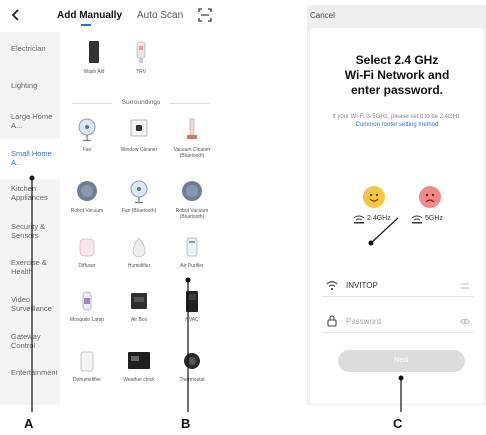  Describe the element at coordinates (87, 211) in the screenshot. I see `device-label: Robot Vacuum` at that location.